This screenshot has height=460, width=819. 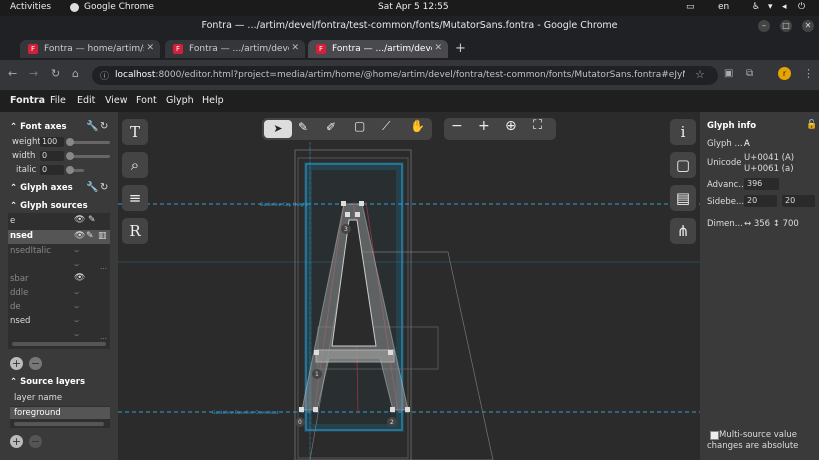 What do you see at coordinates (808, 26) in the screenshot?
I see `close-window-button: ✕` at bounding box center [808, 26].